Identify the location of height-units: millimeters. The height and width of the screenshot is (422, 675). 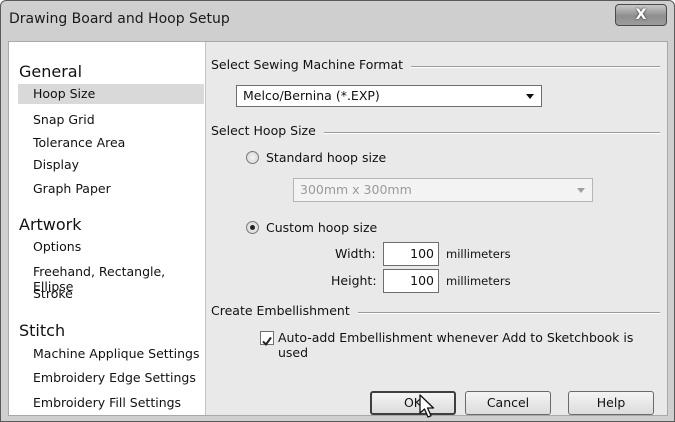
(478, 281).